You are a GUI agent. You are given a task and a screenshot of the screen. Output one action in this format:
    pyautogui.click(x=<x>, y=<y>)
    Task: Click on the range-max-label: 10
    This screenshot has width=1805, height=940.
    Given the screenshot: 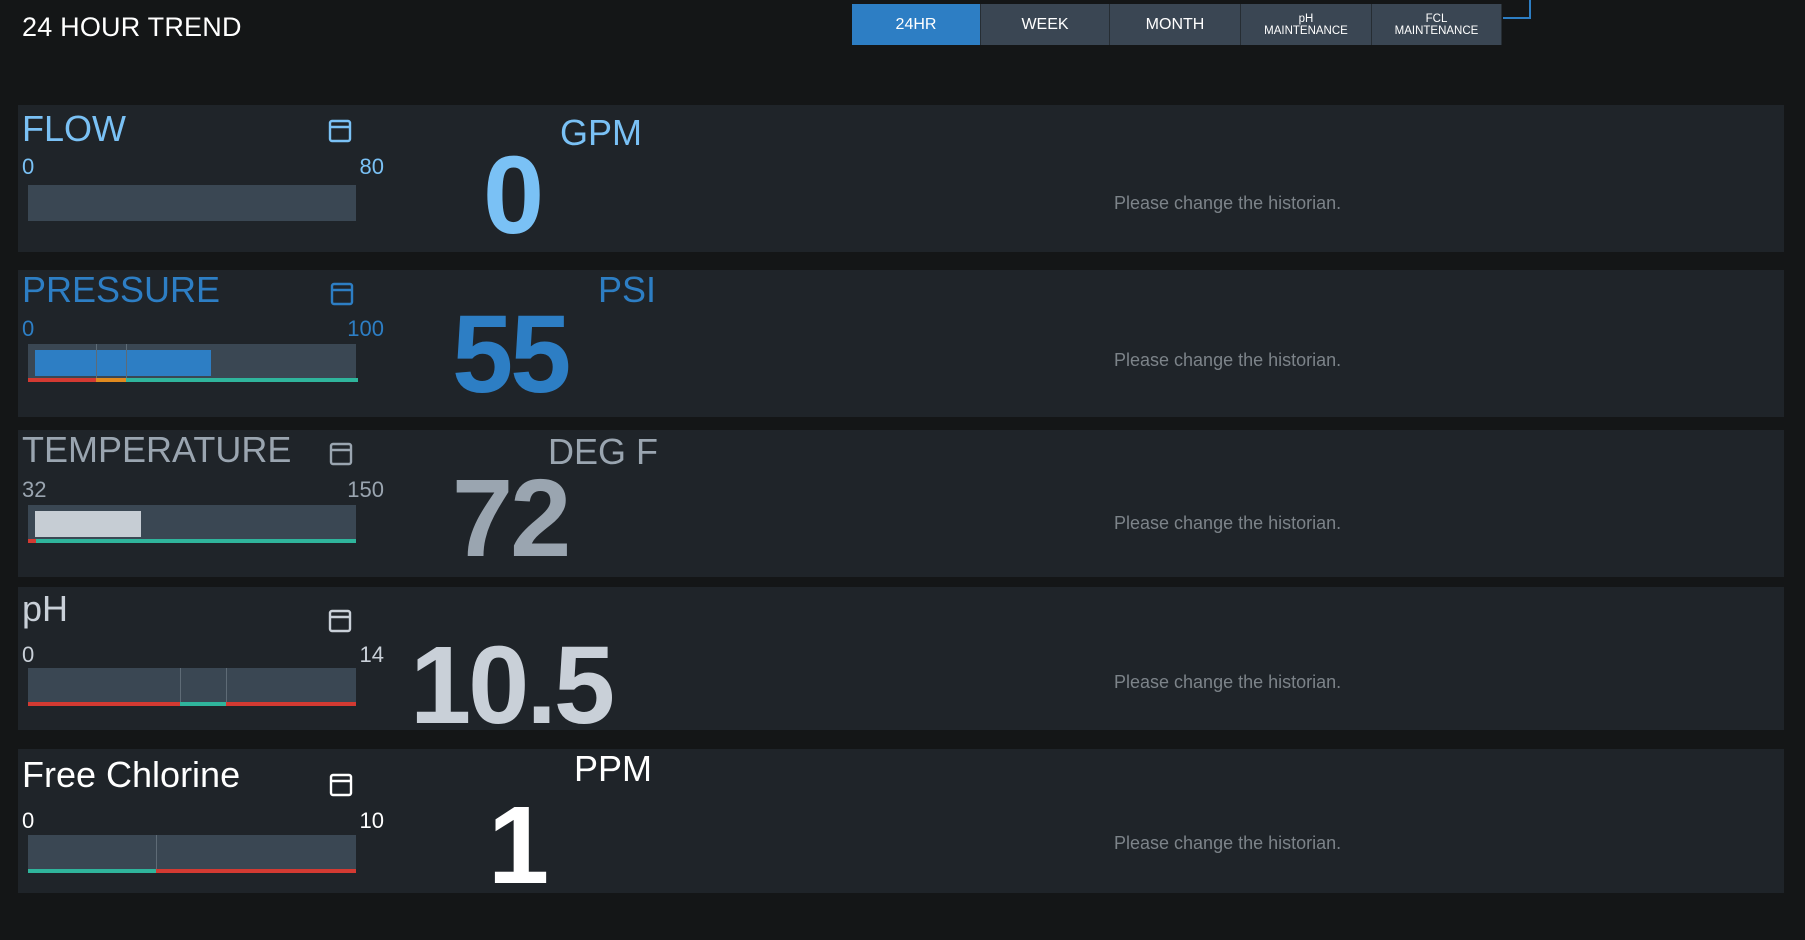 What is the action you would take?
    pyautogui.click(x=371, y=820)
    